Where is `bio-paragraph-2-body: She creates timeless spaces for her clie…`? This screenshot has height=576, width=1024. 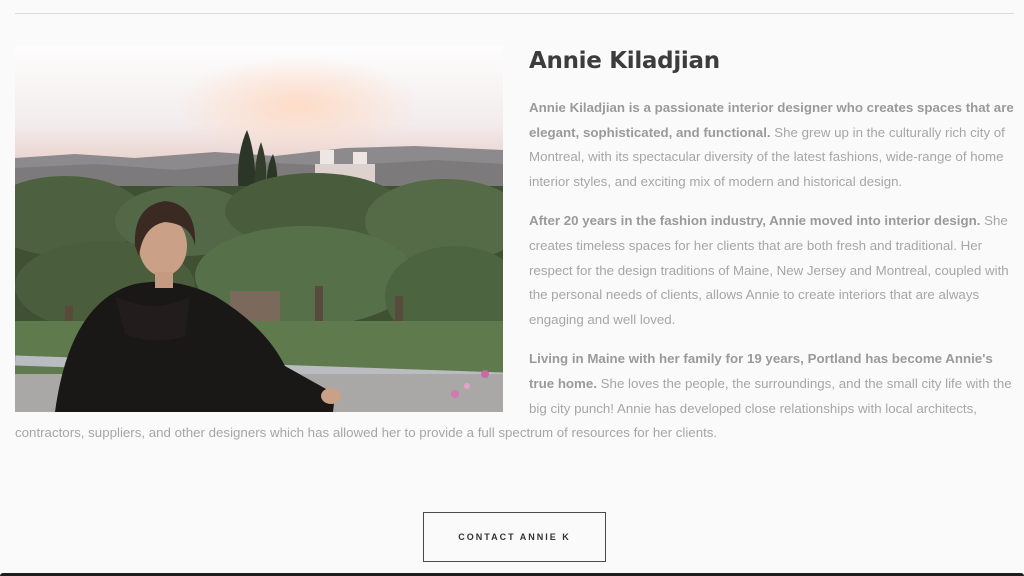 bio-paragraph-2-body: She creates timeless spaces for her clie… is located at coordinates (769, 270).